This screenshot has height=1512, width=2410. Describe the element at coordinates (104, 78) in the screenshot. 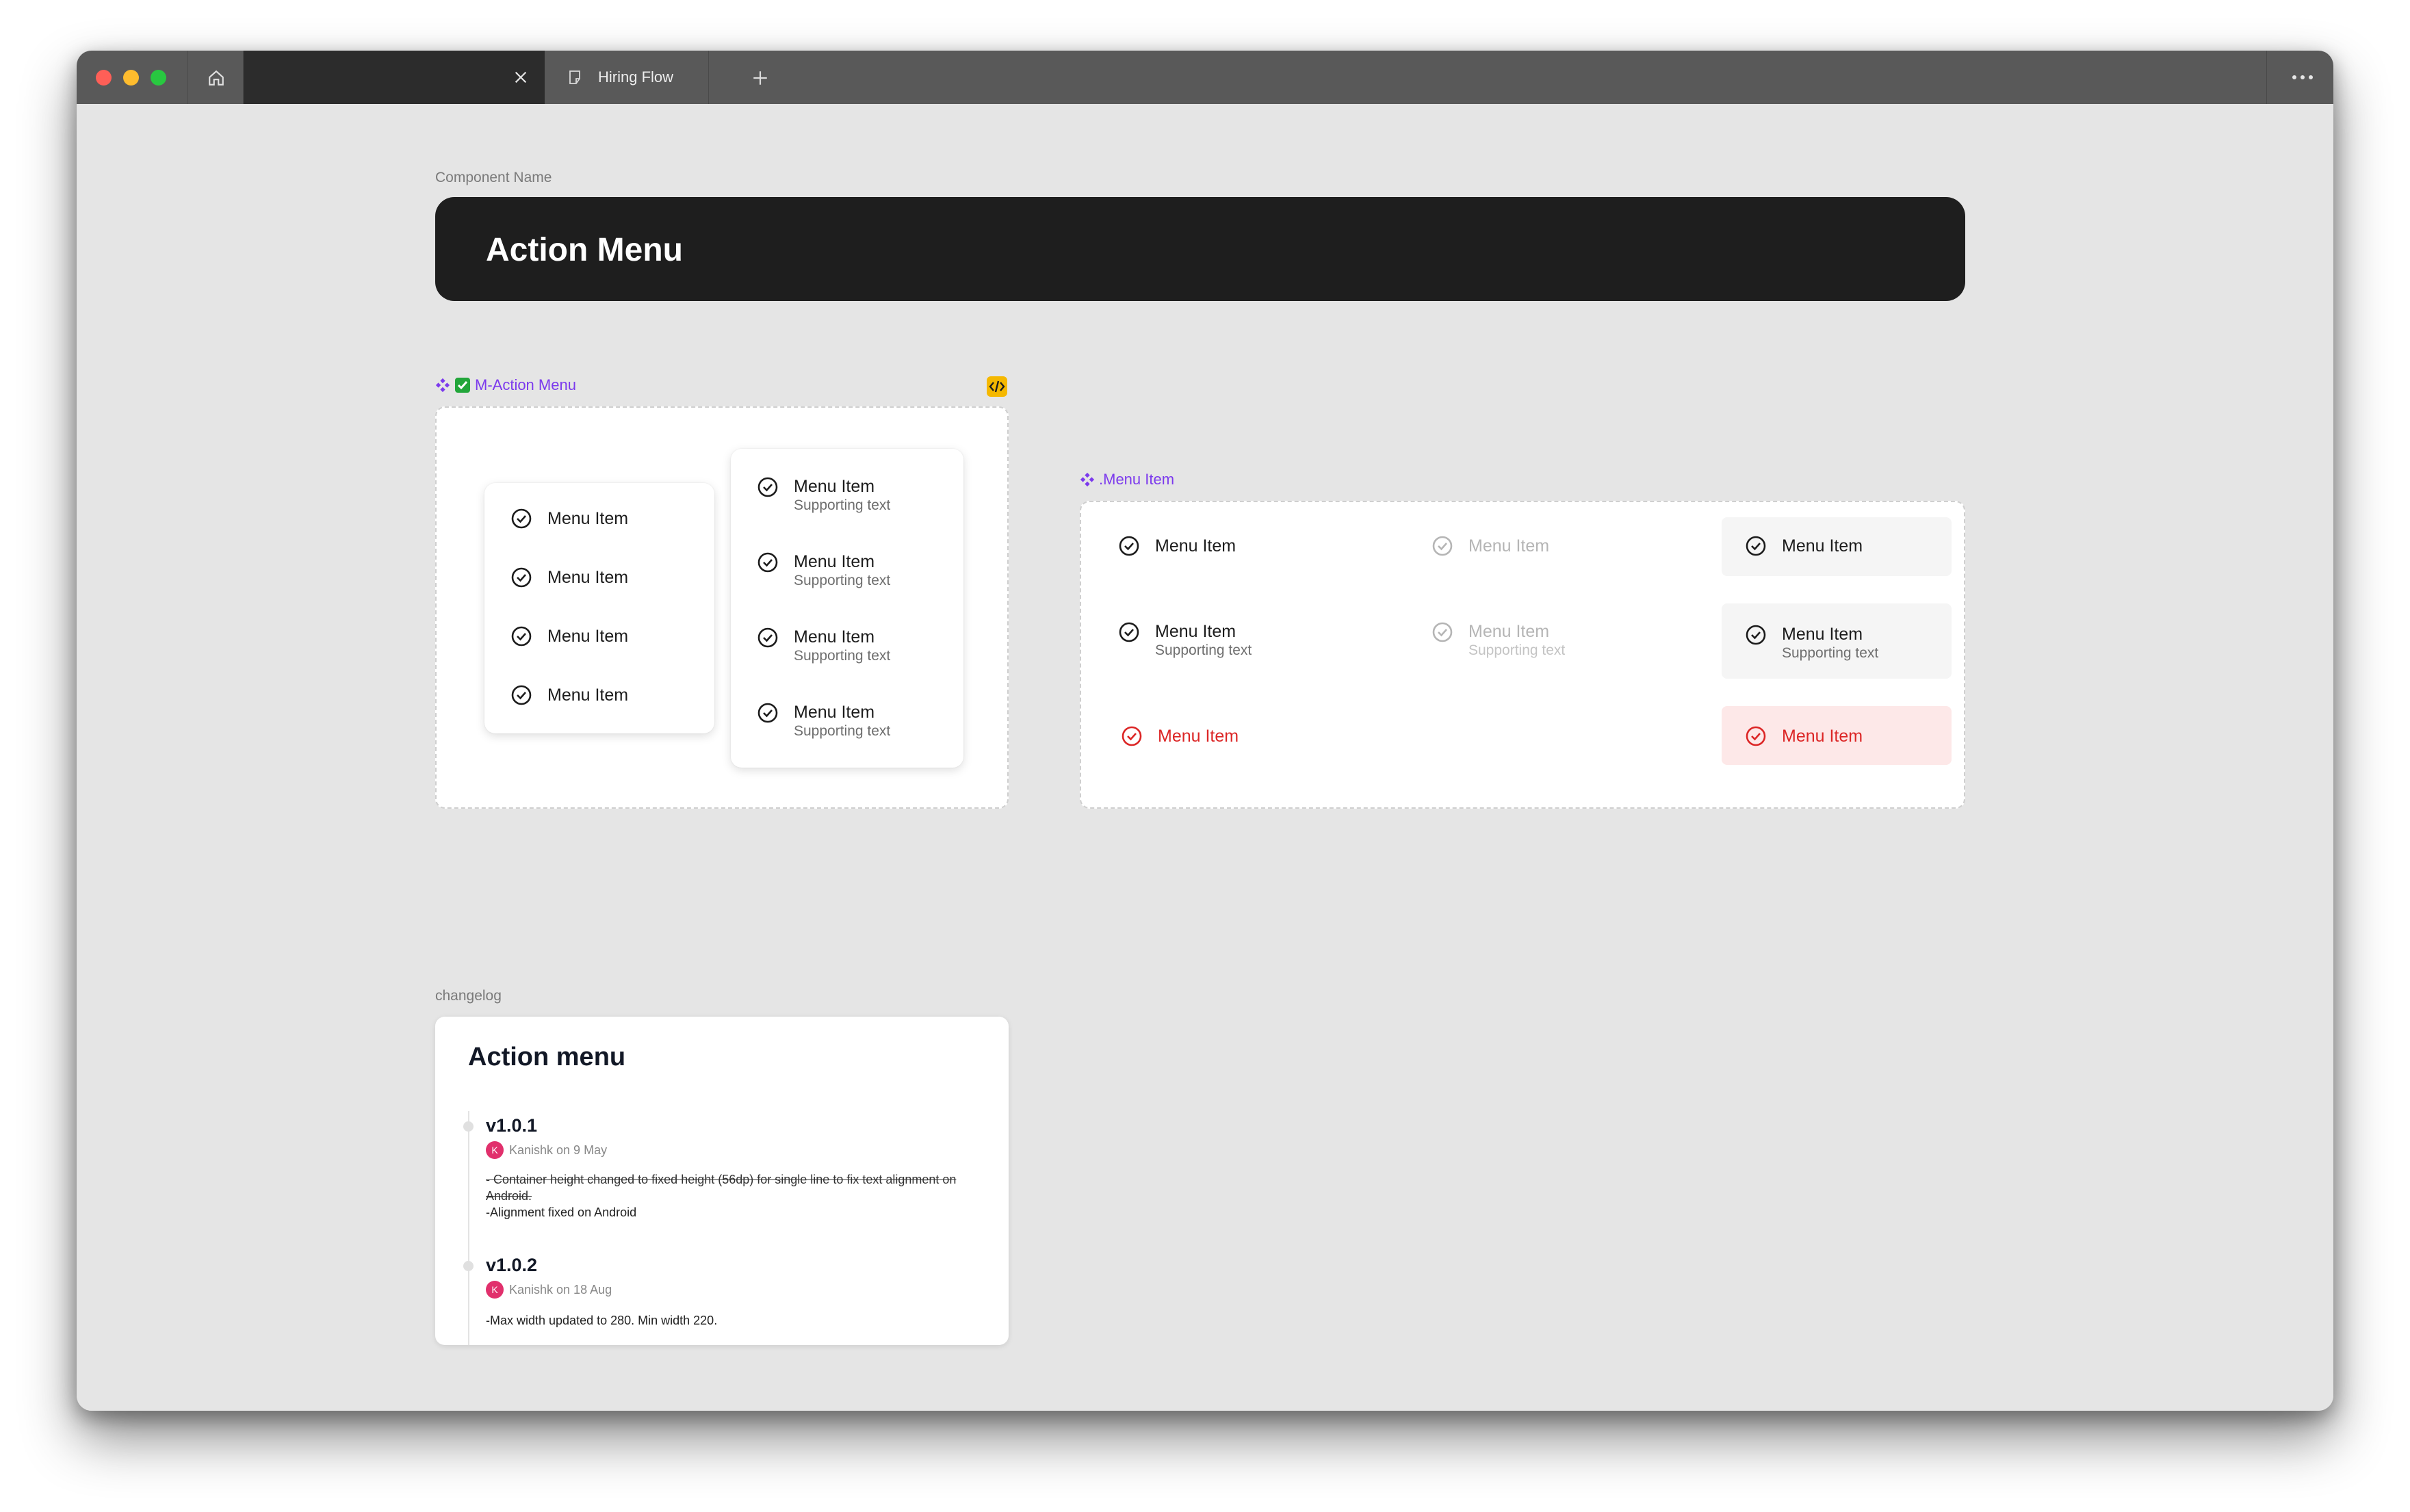

I see `close-window-button` at that location.